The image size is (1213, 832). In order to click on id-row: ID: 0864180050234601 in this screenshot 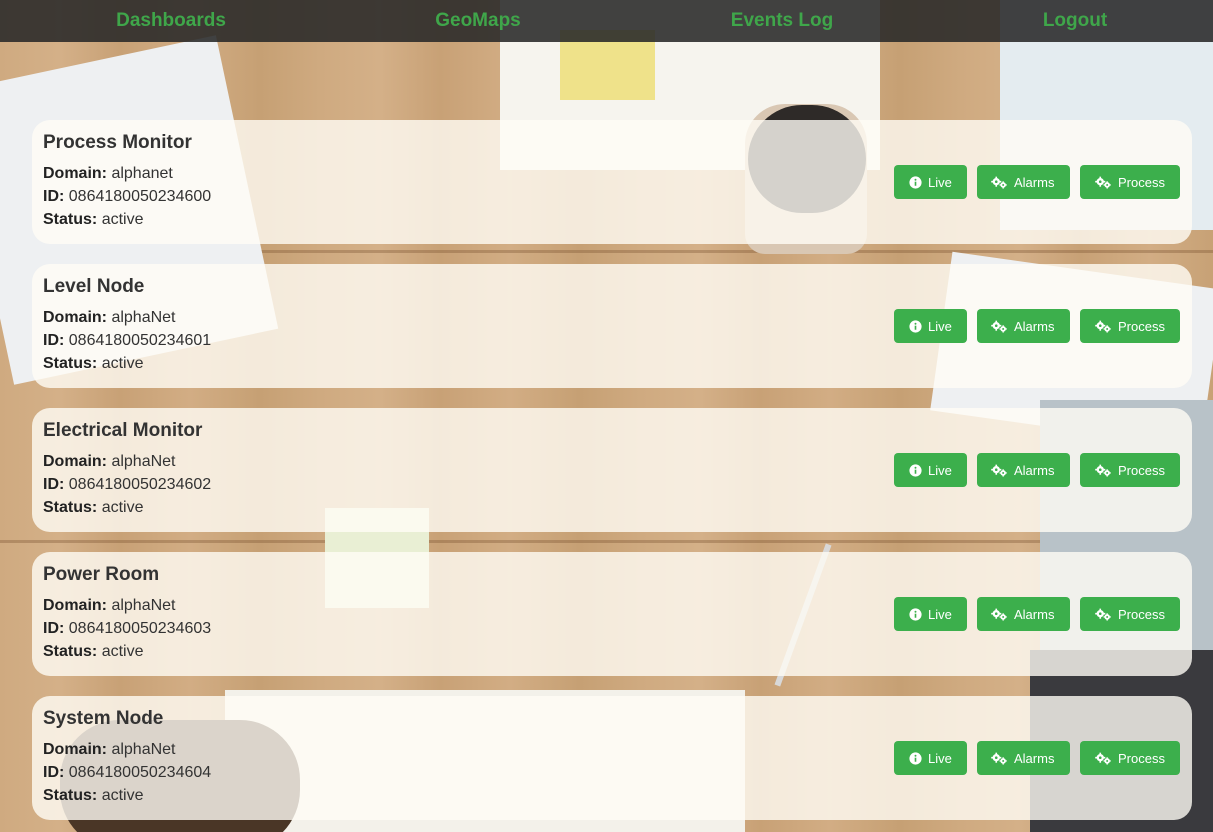, I will do `click(127, 340)`.